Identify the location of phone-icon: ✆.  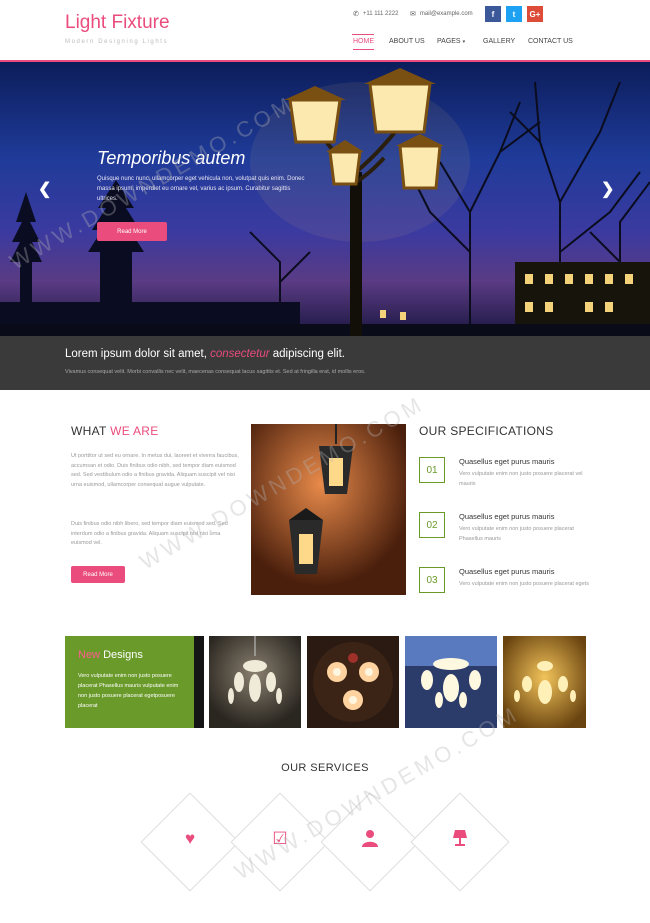
(356, 14).